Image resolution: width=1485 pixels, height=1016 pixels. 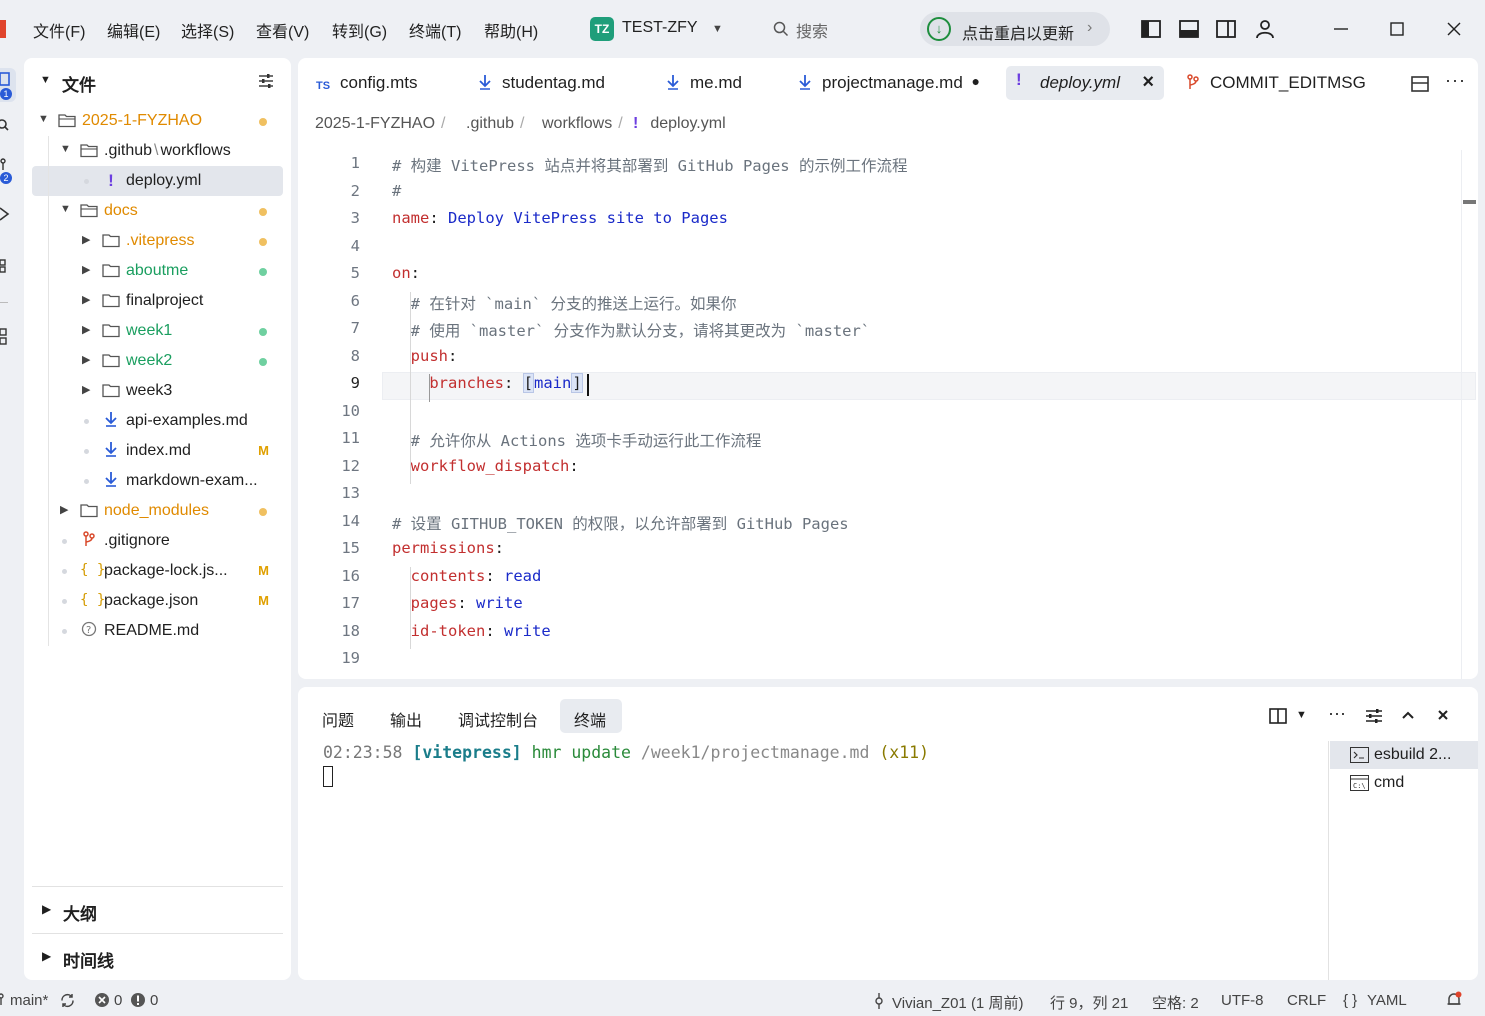 I want to click on encoding: UTF-8, so click(x=1242, y=1000).